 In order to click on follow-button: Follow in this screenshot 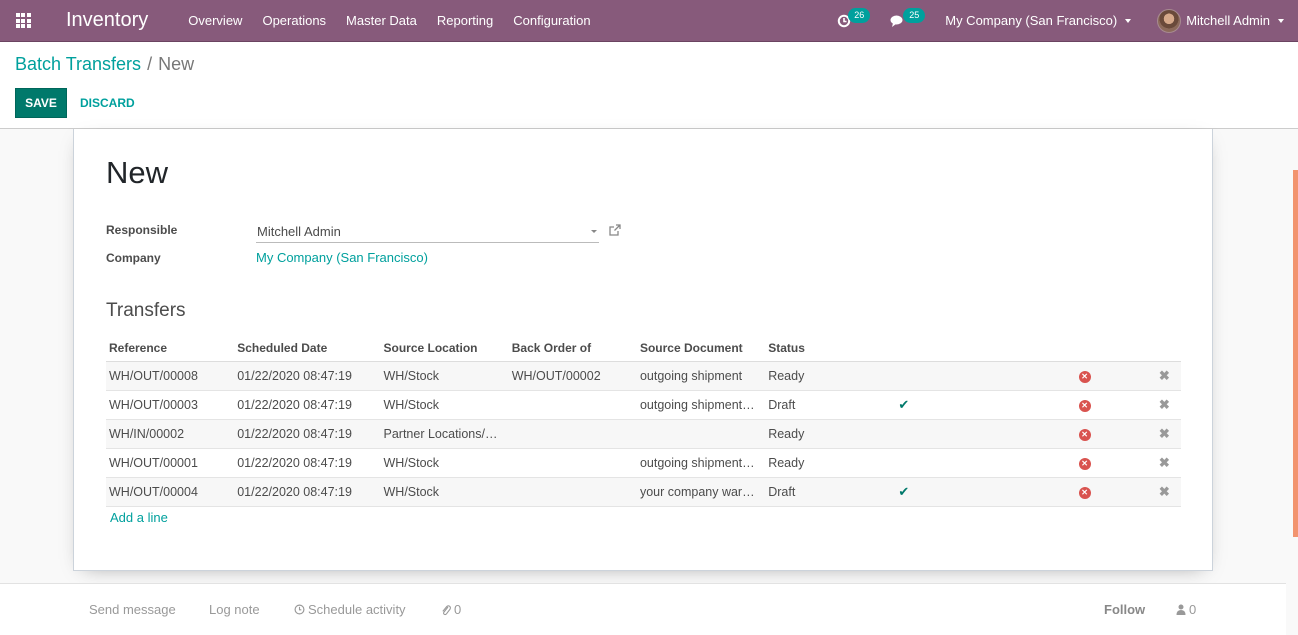, I will do `click(1124, 609)`.